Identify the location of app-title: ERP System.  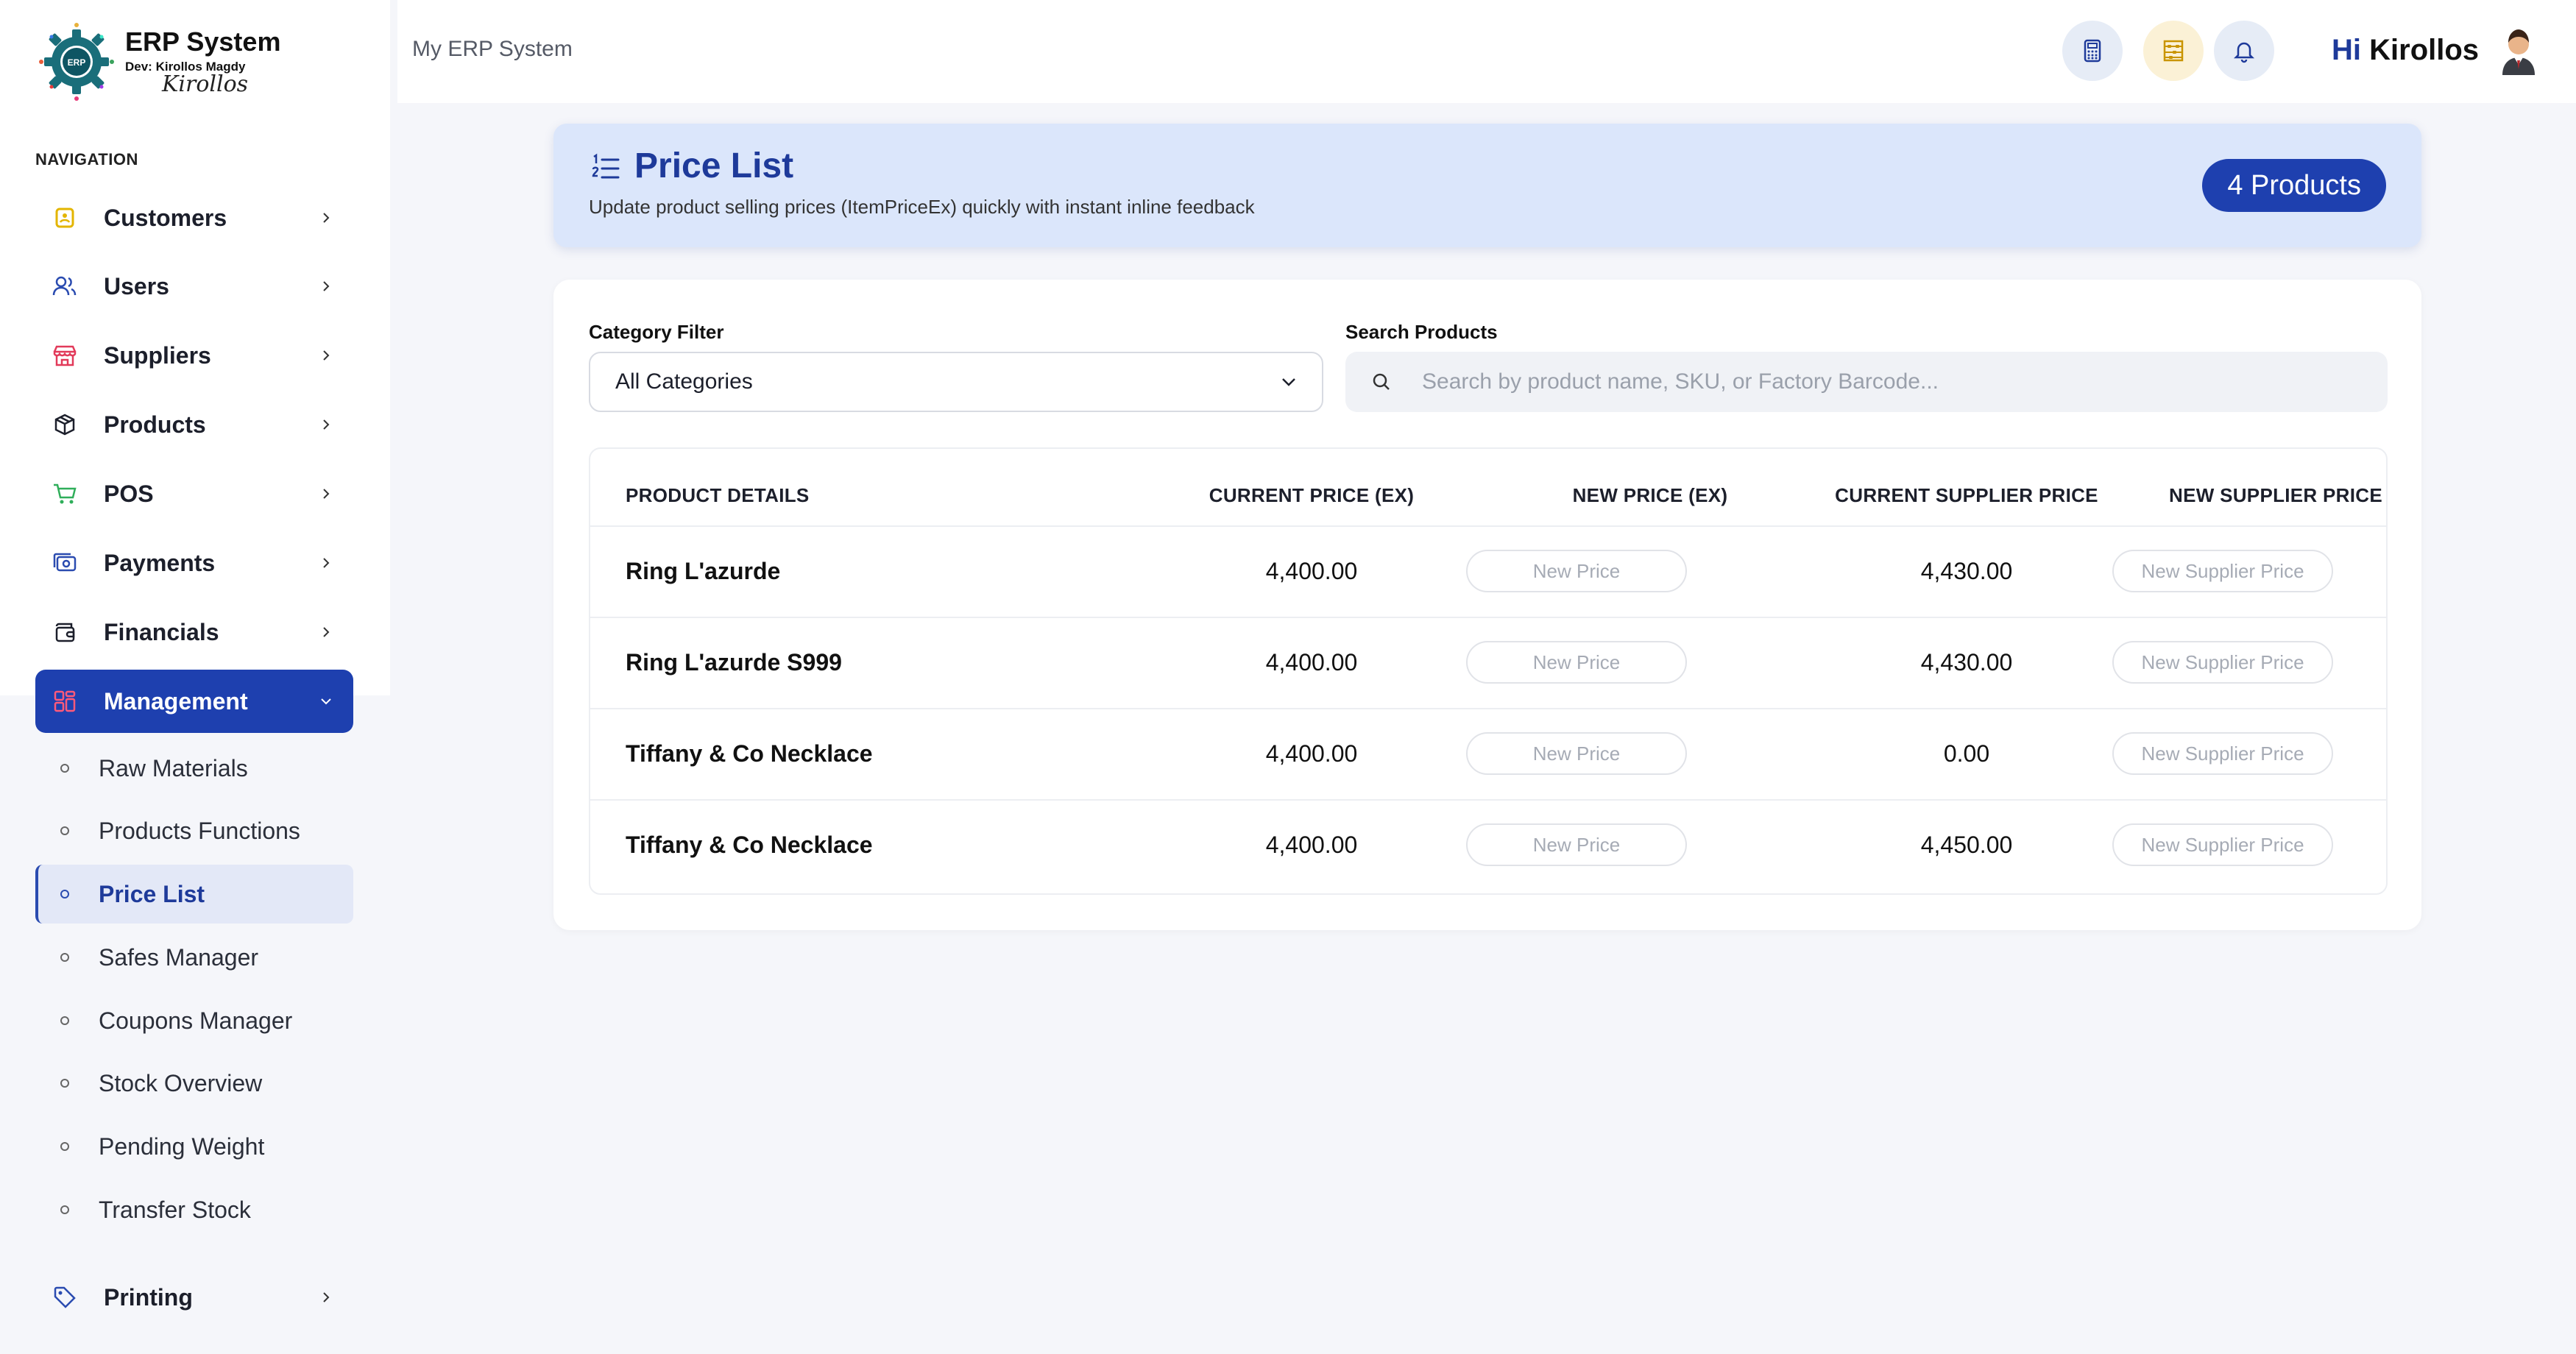
(203, 41).